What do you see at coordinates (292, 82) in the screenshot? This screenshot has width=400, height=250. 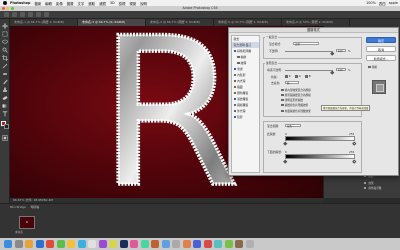 I see `knockout-select: 無` at bounding box center [292, 82].